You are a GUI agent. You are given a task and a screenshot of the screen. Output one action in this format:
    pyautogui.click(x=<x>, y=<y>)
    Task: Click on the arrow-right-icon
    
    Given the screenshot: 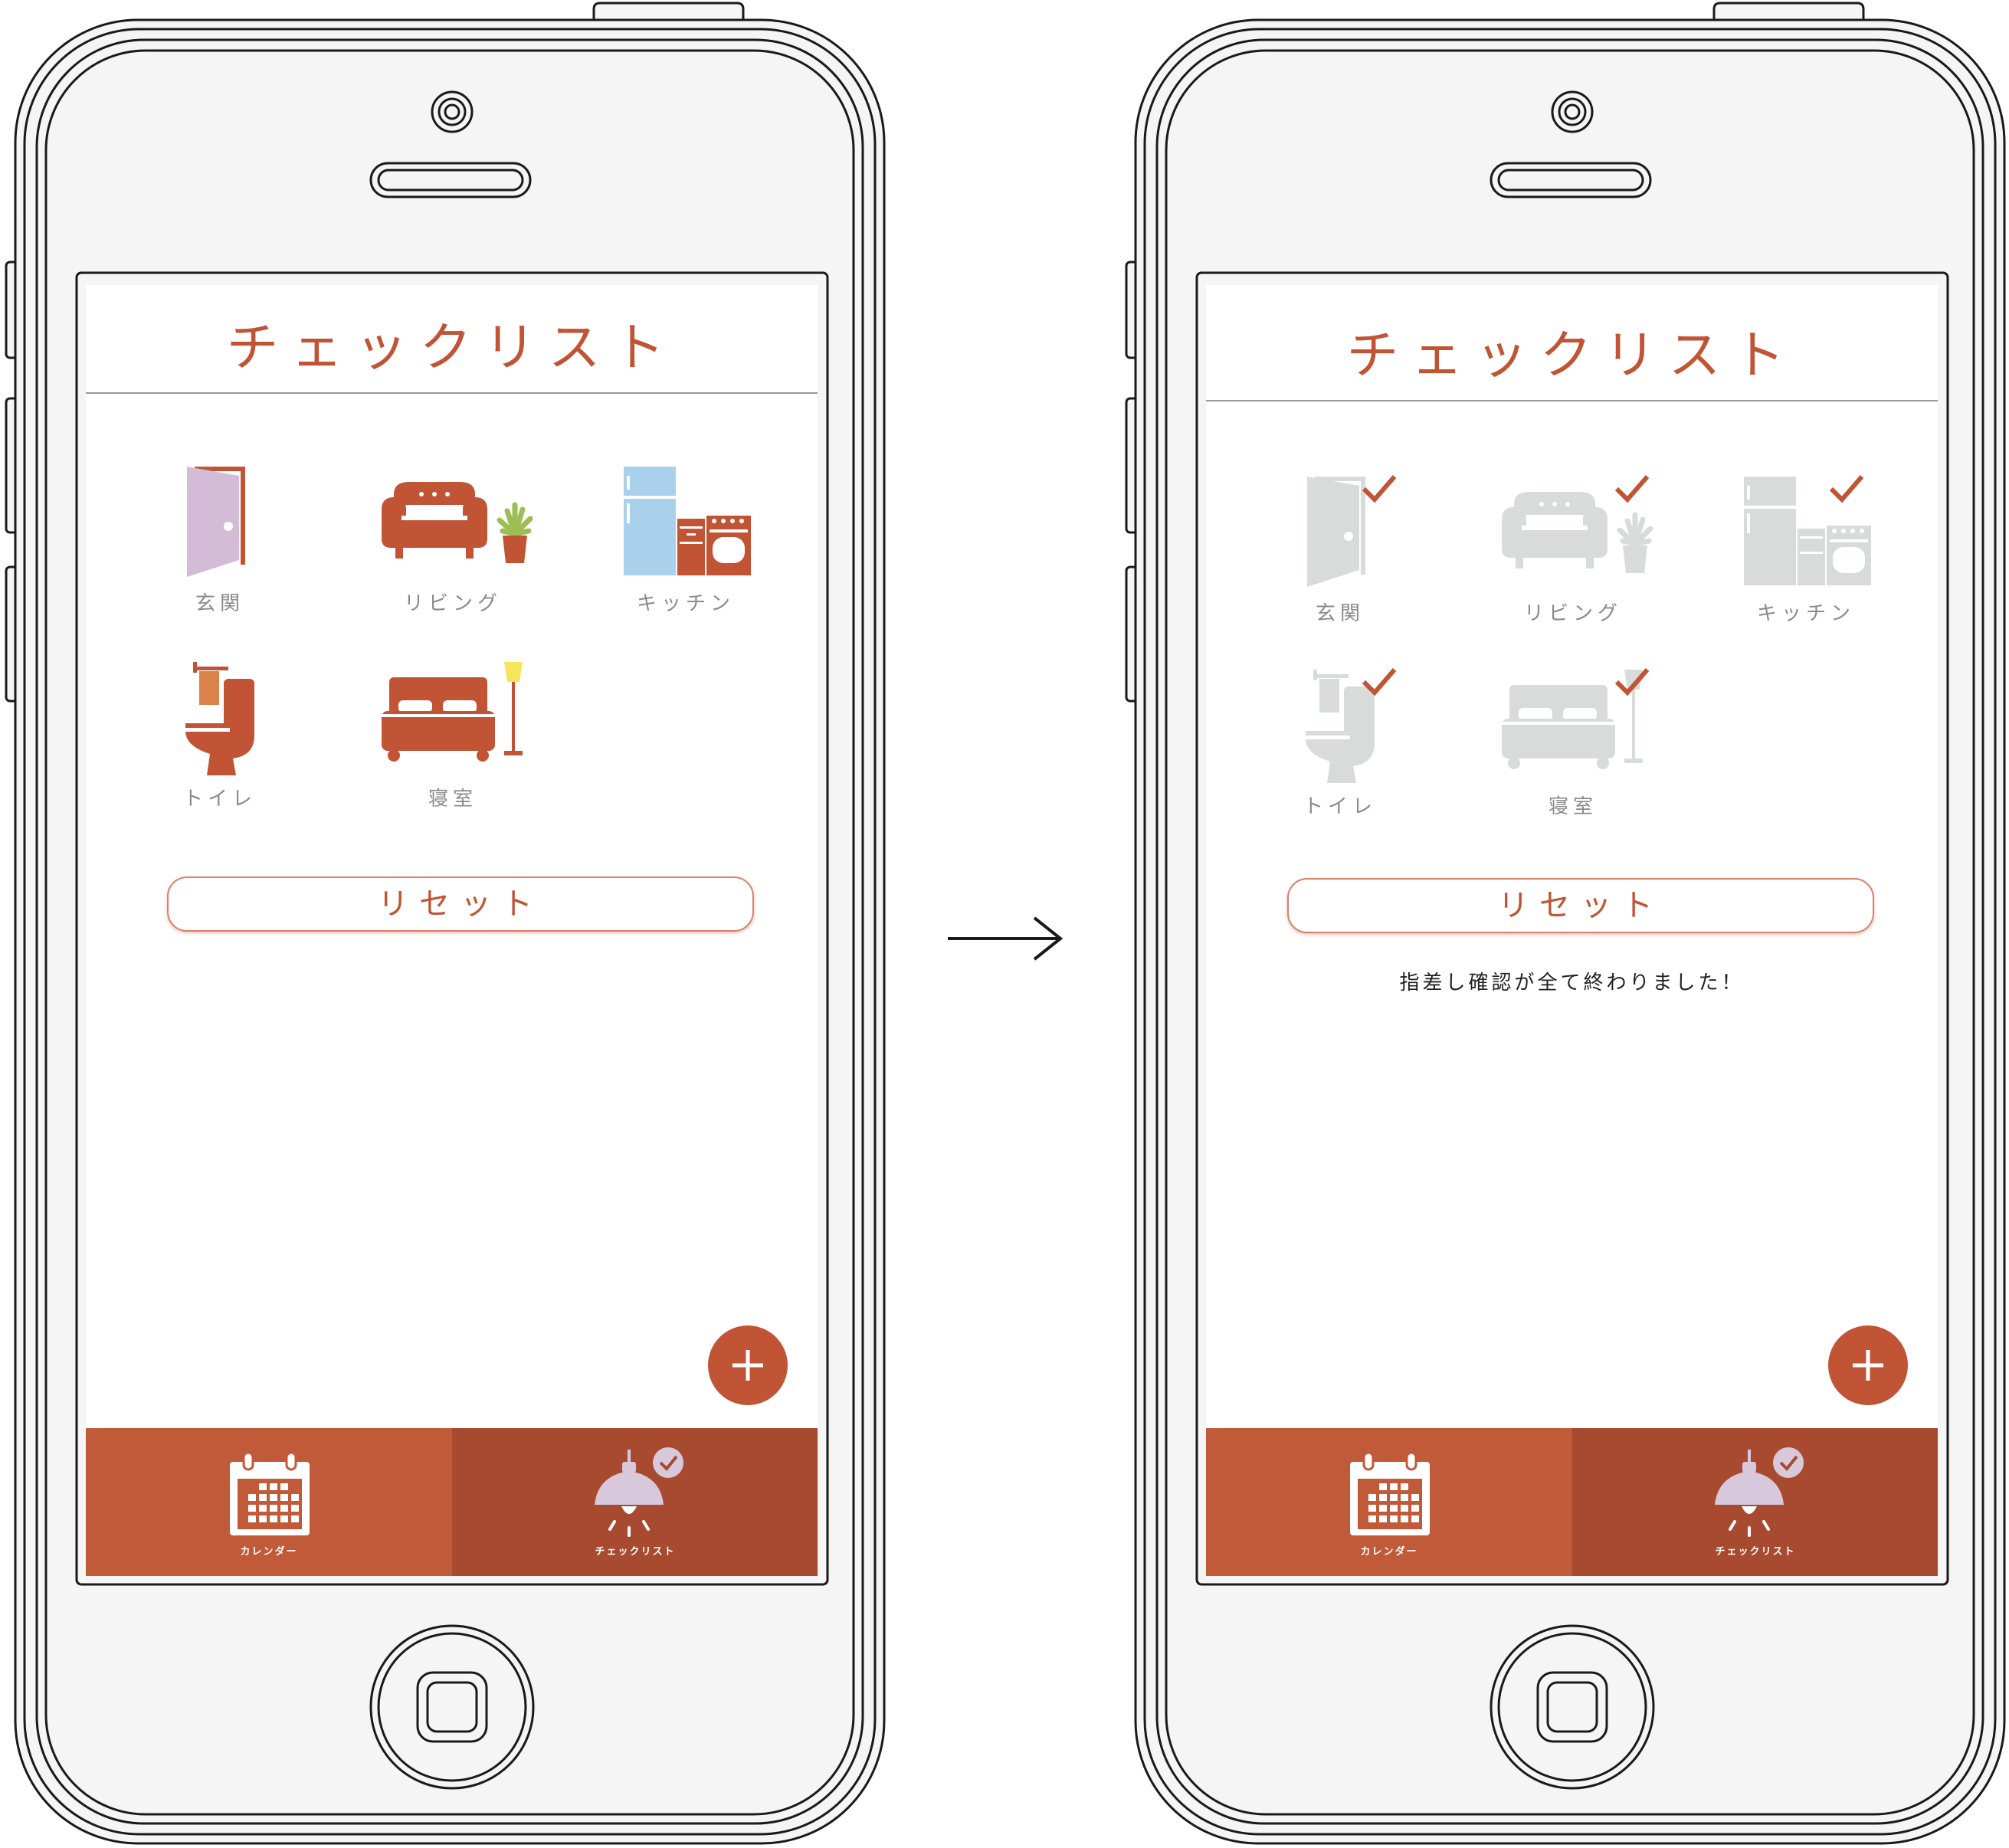 What is the action you would take?
    pyautogui.click(x=1005, y=938)
    